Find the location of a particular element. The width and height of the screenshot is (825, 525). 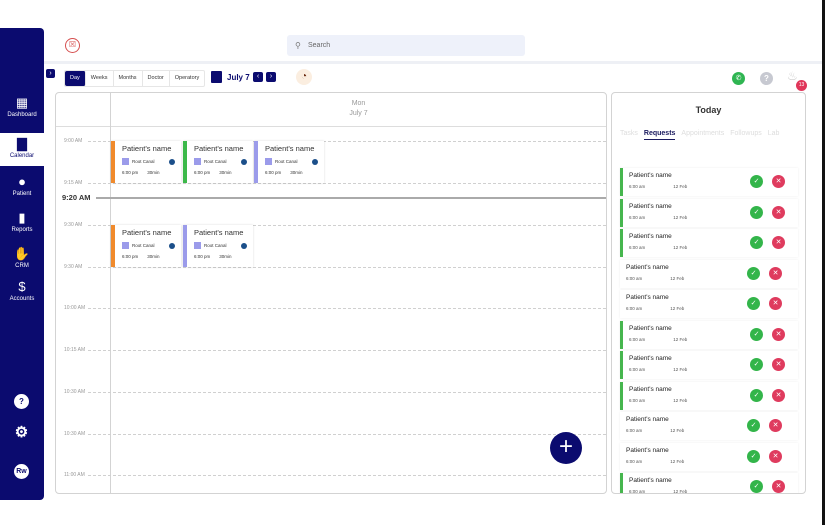

settings-icon: ⚙ is located at coordinates (21, 432).